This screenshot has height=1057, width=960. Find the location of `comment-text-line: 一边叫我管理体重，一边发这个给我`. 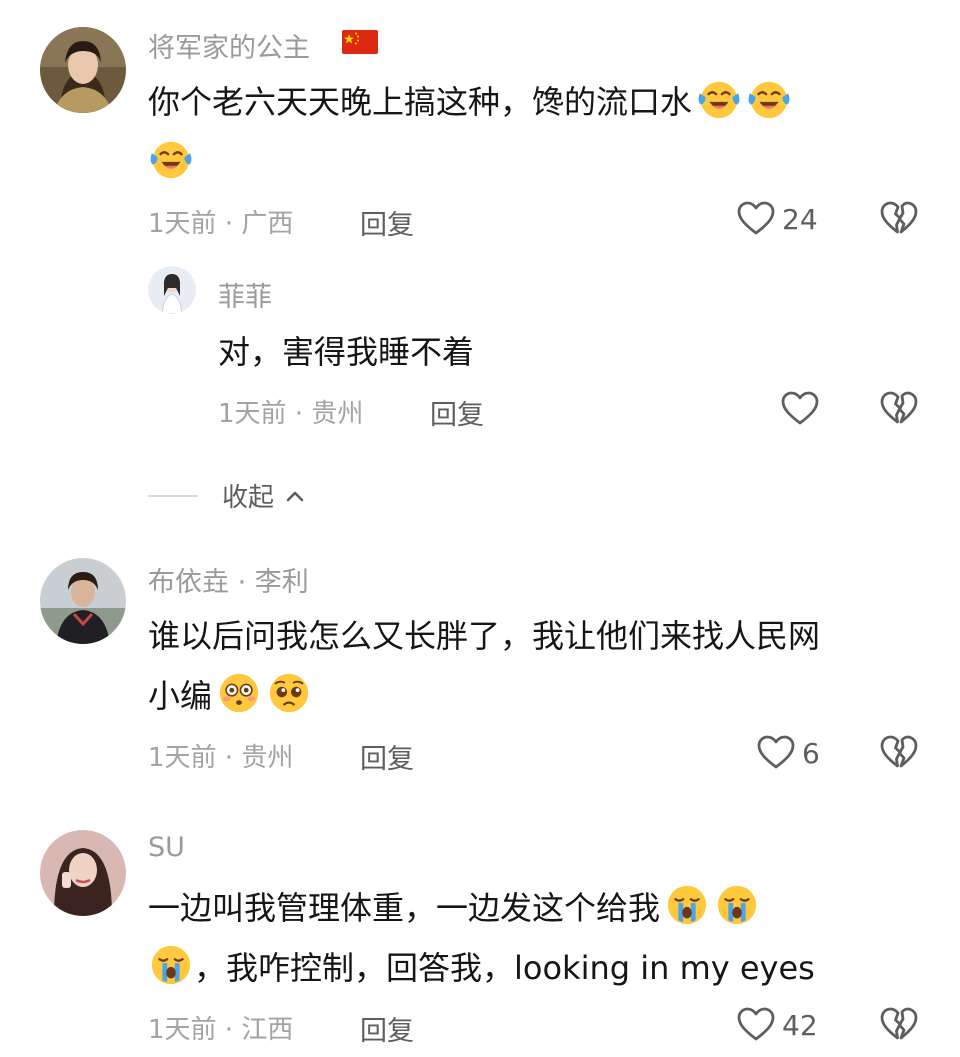

comment-text-line: 一边叫我管理体重，一边发这个给我 is located at coordinates (404, 908).